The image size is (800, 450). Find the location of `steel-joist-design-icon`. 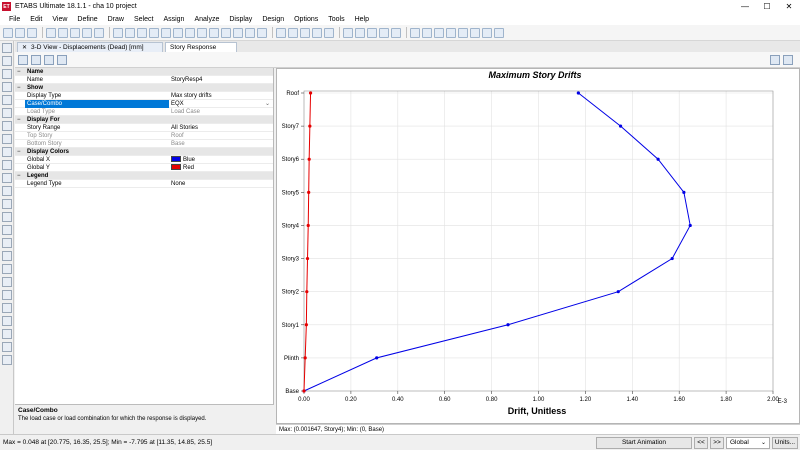

steel-joist-design-icon is located at coordinates (463, 32).